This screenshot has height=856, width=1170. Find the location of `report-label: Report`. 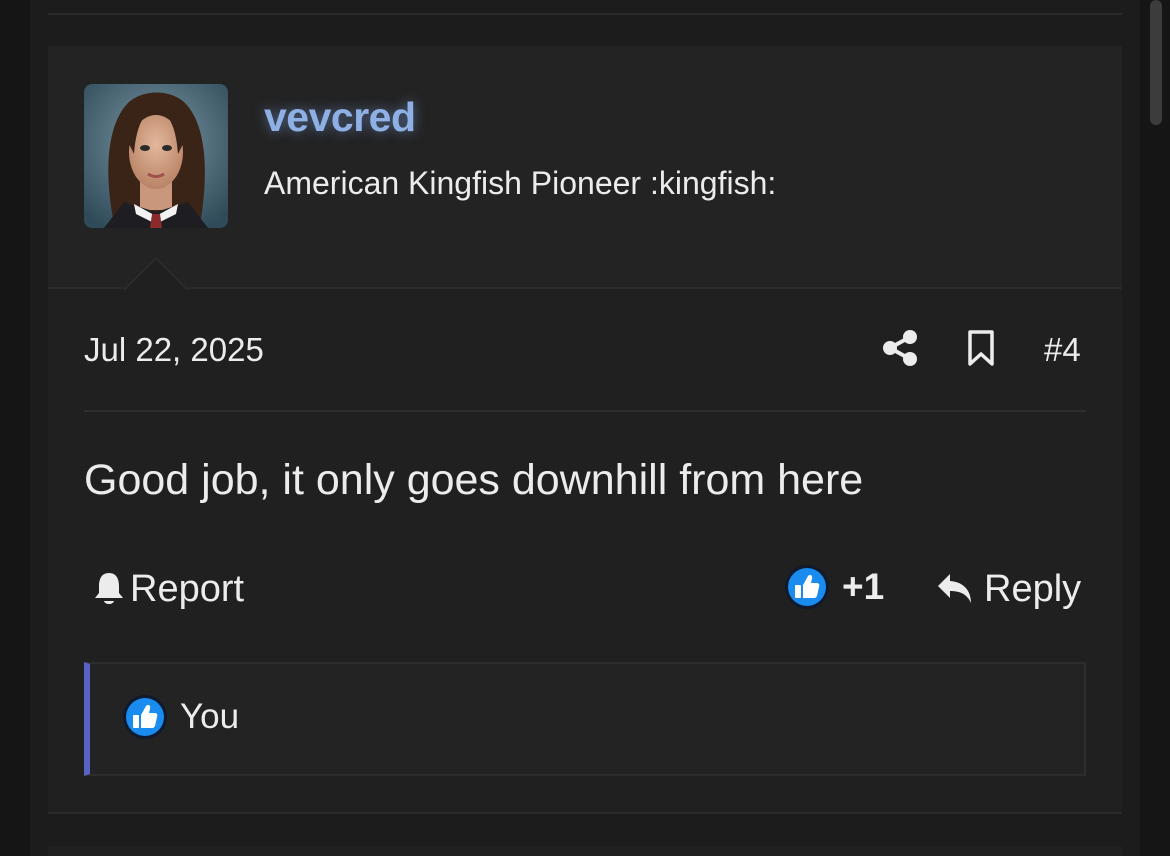

report-label: Report is located at coordinates (187, 588).